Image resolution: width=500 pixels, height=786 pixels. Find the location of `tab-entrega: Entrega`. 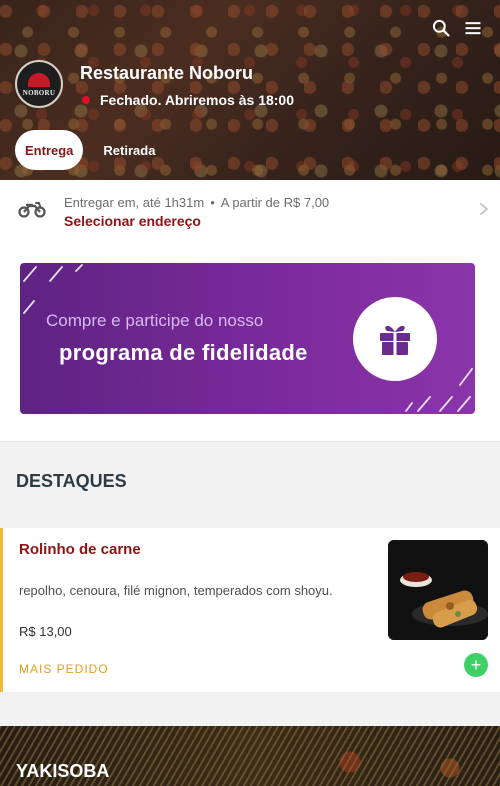

tab-entrega: Entrega is located at coordinates (49, 150).